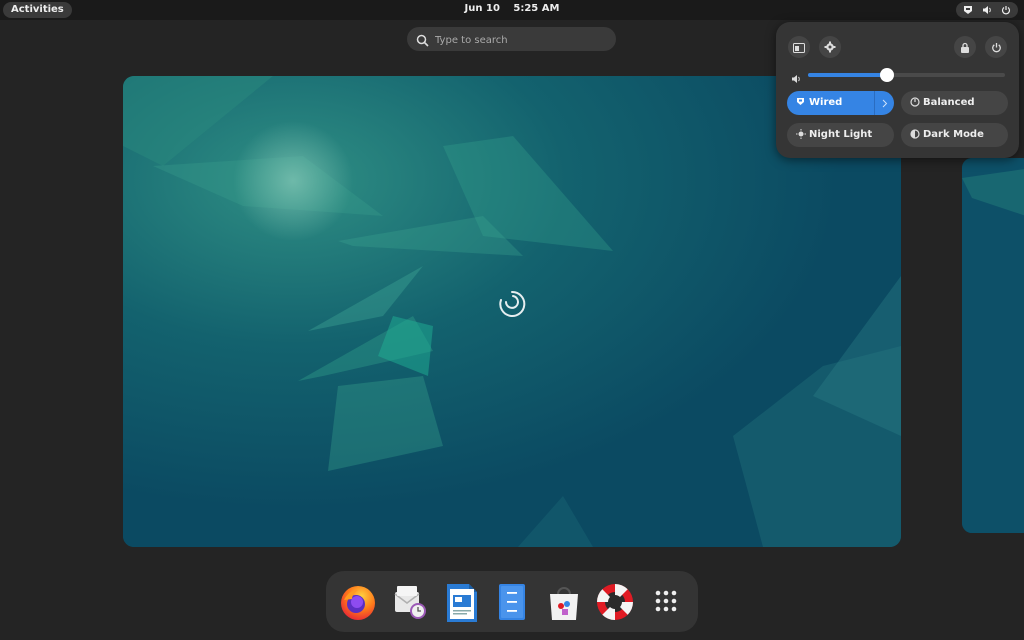 Image resolution: width=1024 pixels, height=640 pixels. I want to click on lock-button, so click(965, 47).